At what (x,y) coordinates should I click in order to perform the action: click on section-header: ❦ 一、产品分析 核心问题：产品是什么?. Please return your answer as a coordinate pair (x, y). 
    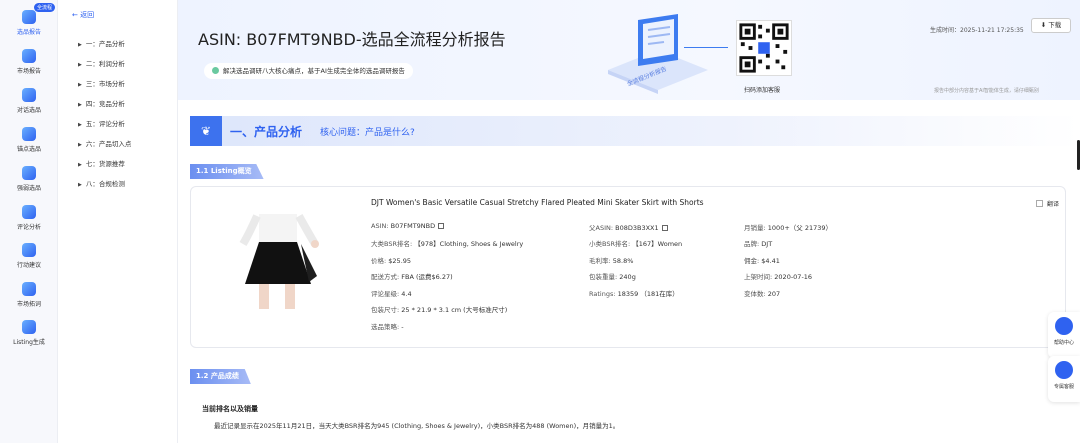
    Looking at the image, I should click on (635, 131).